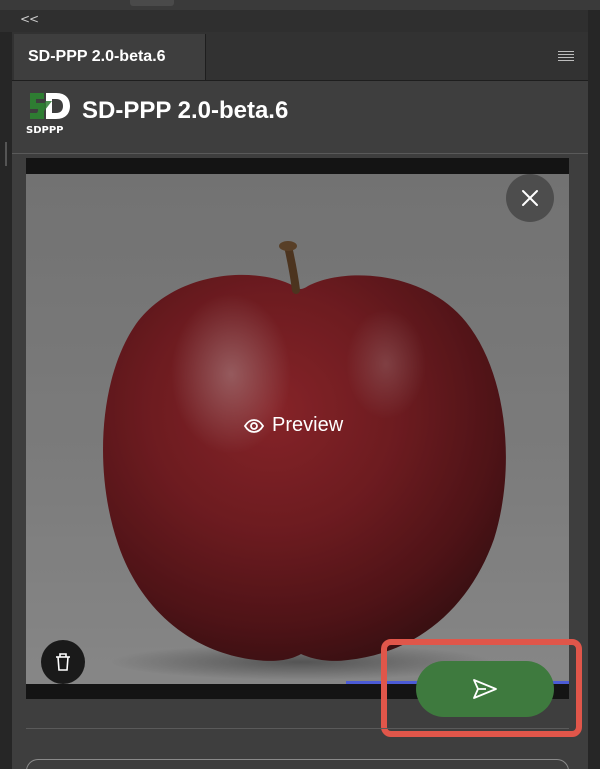 Image resolution: width=600 pixels, height=769 pixels. I want to click on section-divider, so click(297, 728).